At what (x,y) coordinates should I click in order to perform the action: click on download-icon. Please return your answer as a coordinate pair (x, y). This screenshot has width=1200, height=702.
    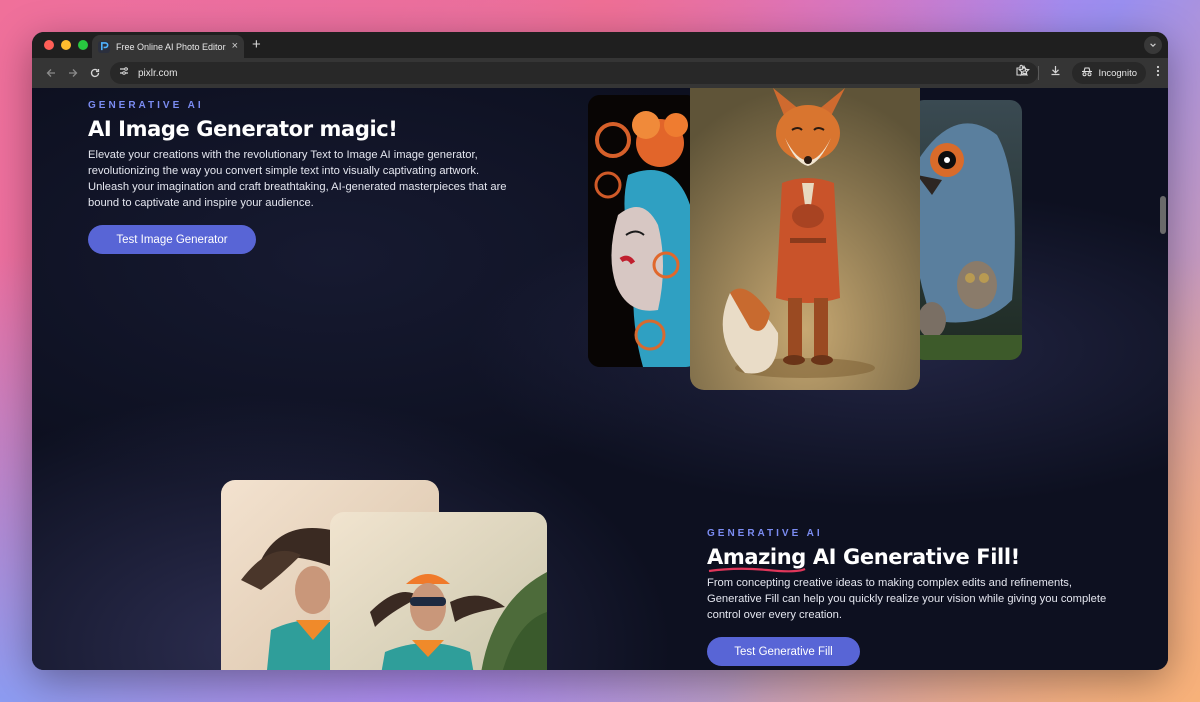
    Looking at the image, I should click on (1055, 73).